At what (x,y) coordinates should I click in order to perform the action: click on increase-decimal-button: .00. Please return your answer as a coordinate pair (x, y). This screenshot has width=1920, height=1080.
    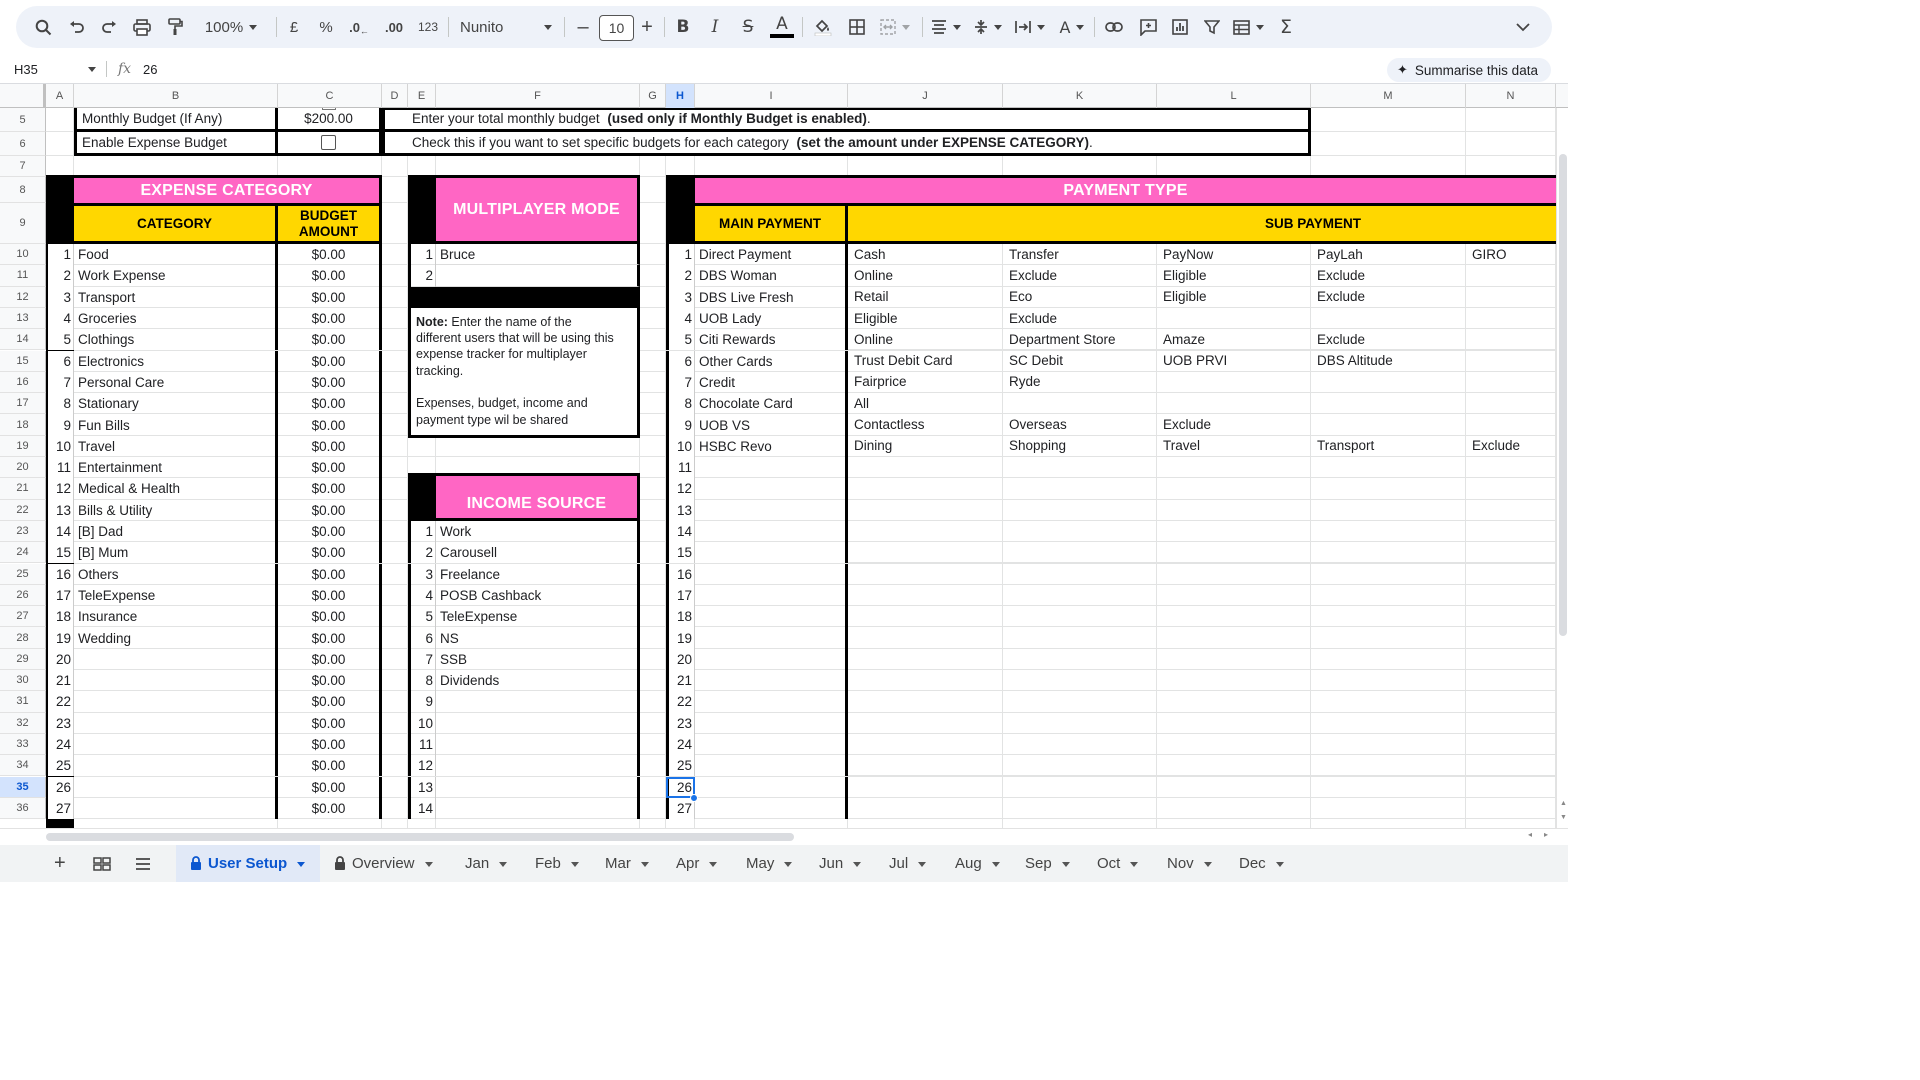
    Looking at the image, I should click on (394, 27).